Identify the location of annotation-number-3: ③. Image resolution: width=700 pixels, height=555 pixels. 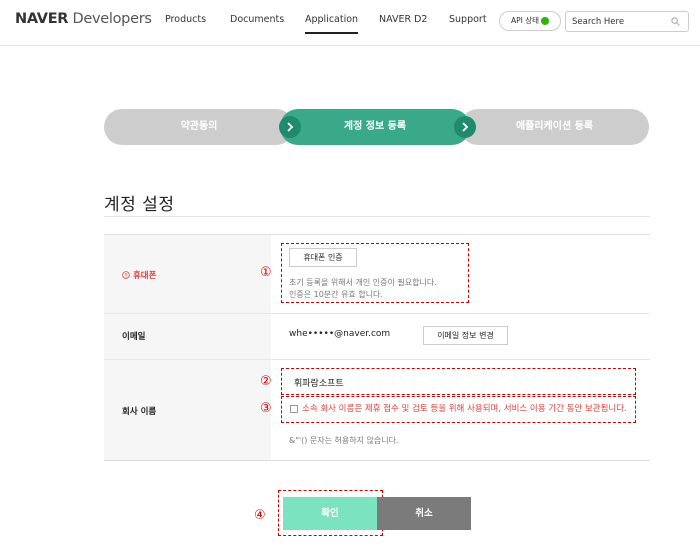
(266, 408).